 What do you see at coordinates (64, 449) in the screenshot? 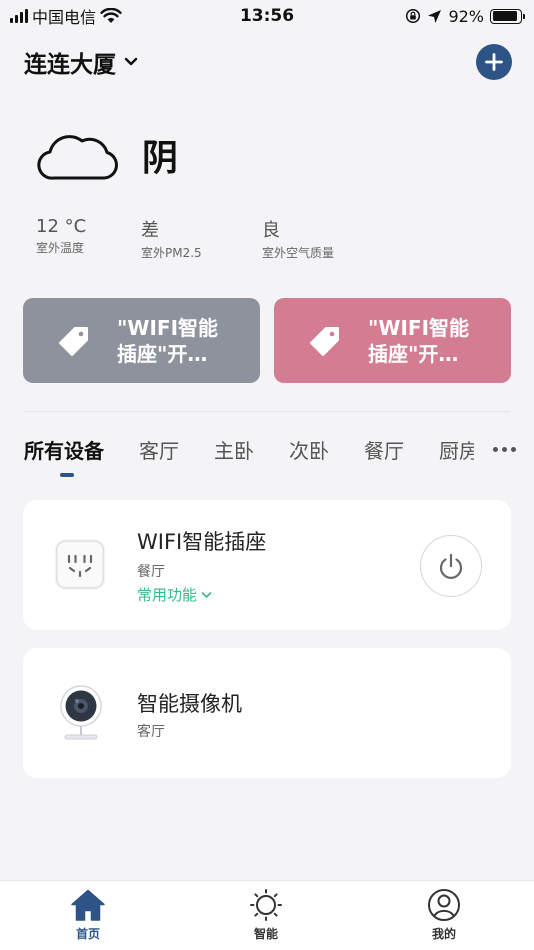
I see `tab-all-devices: 所有设备` at bounding box center [64, 449].